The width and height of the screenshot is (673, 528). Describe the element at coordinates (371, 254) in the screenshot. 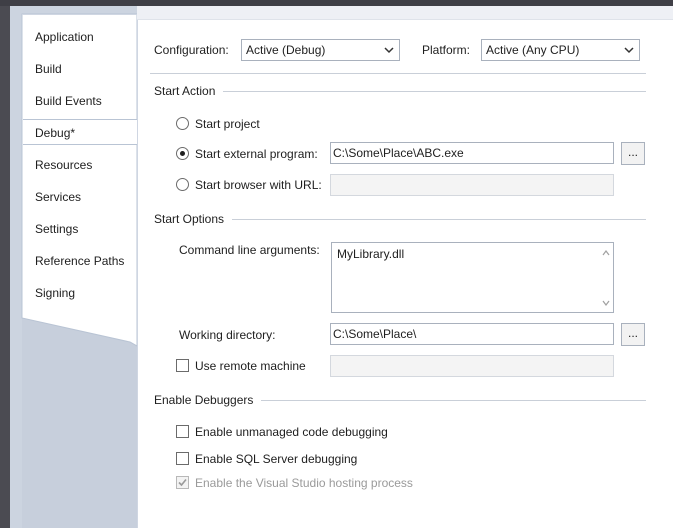

I see `command-line-value: MyLibrary.dll` at that location.